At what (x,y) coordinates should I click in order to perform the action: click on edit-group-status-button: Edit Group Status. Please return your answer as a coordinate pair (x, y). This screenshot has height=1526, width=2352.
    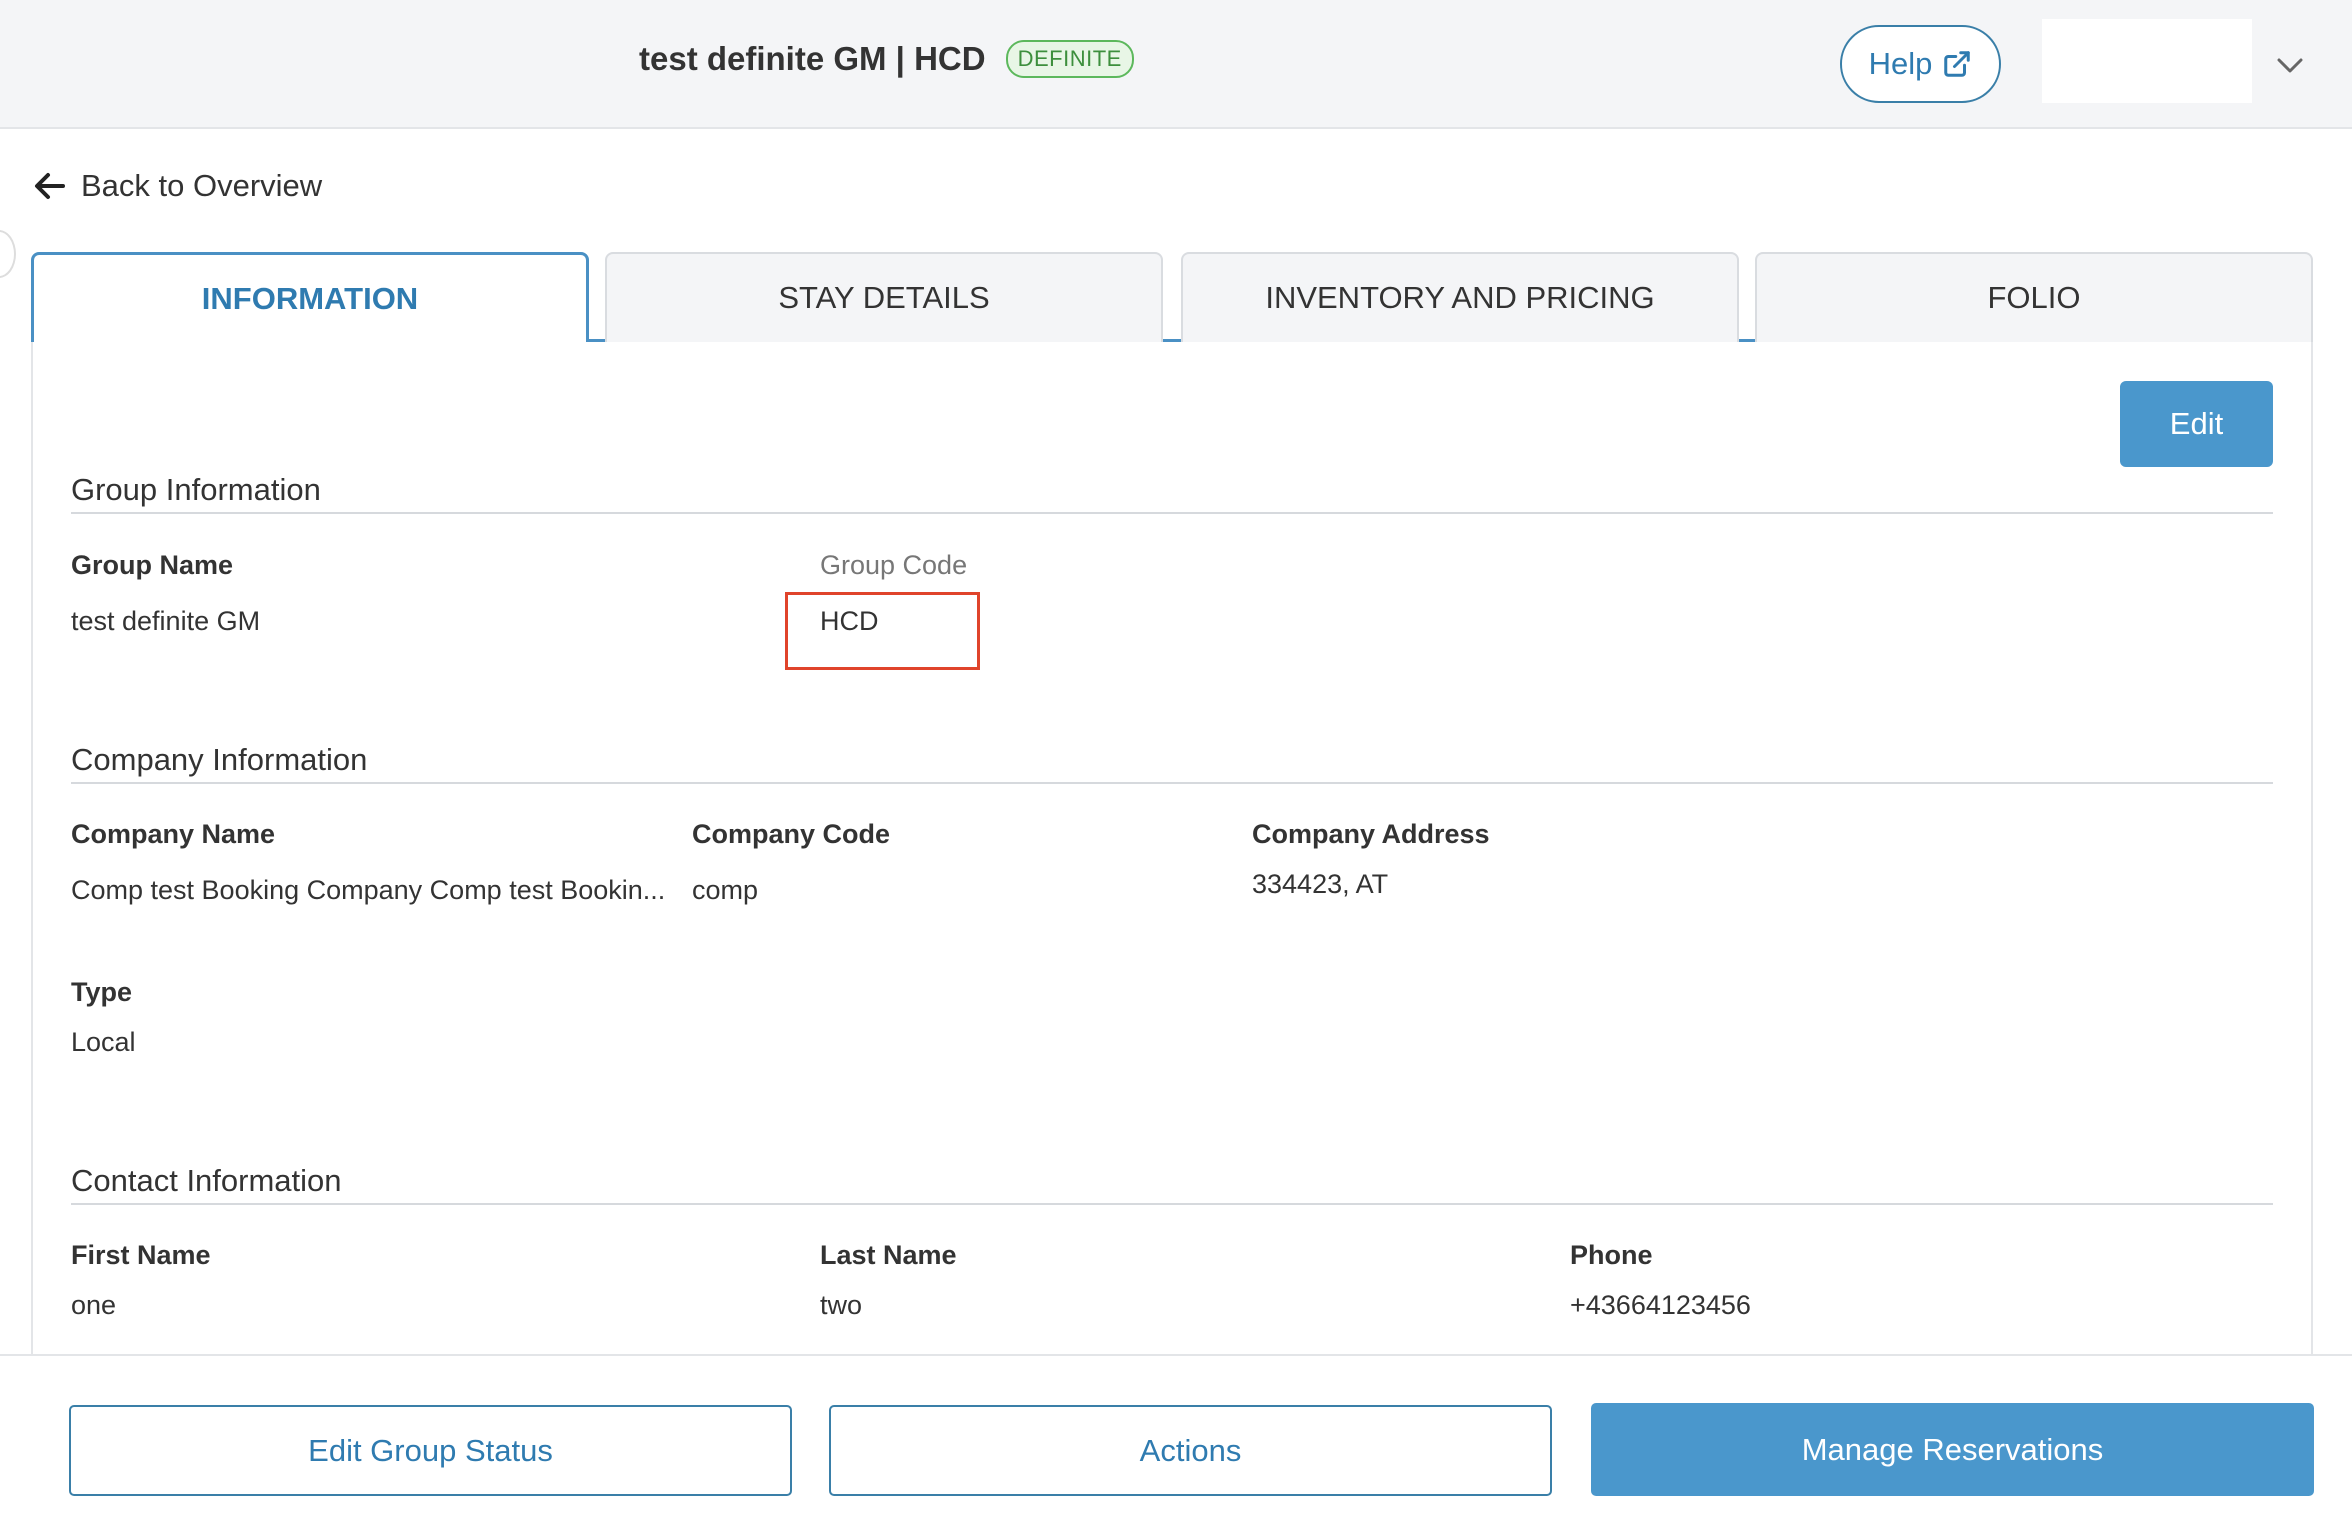
    Looking at the image, I should click on (430, 1450).